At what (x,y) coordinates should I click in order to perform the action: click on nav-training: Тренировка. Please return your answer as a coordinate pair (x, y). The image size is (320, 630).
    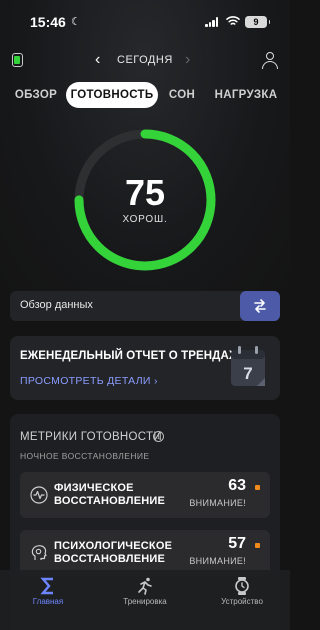
    Looking at the image, I should click on (145, 600).